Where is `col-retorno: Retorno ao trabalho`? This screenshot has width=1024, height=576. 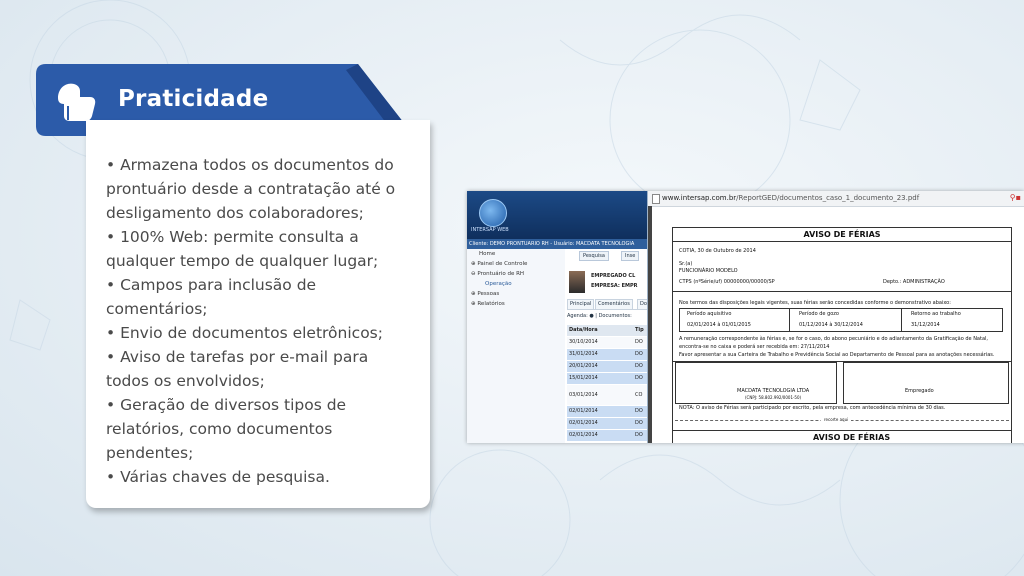
col-retorno: Retorno ao trabalho is located at coordinates (936, 314).